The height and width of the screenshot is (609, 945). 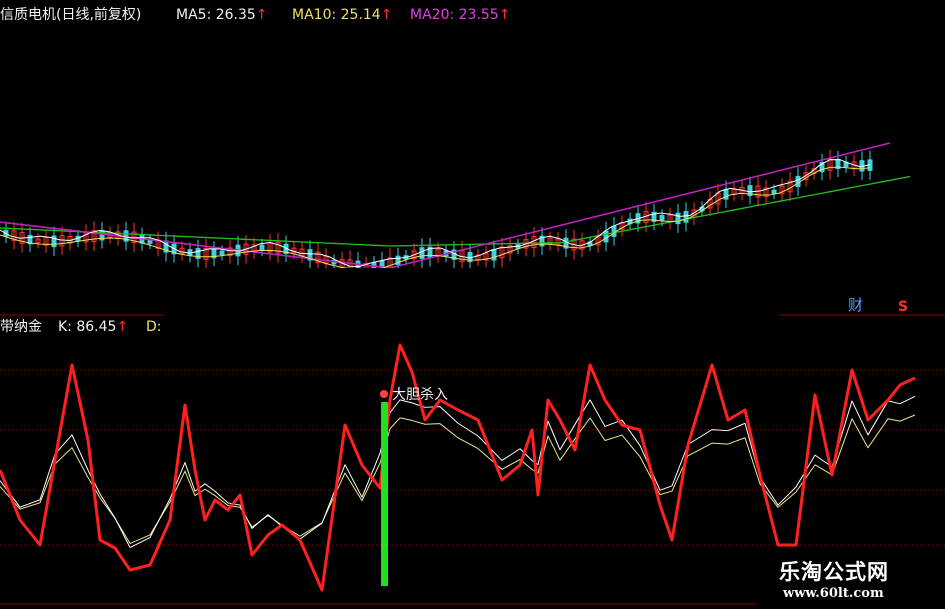 I want to click on buy-signal-label: 大胆杀入, so click(x=420, y=395).